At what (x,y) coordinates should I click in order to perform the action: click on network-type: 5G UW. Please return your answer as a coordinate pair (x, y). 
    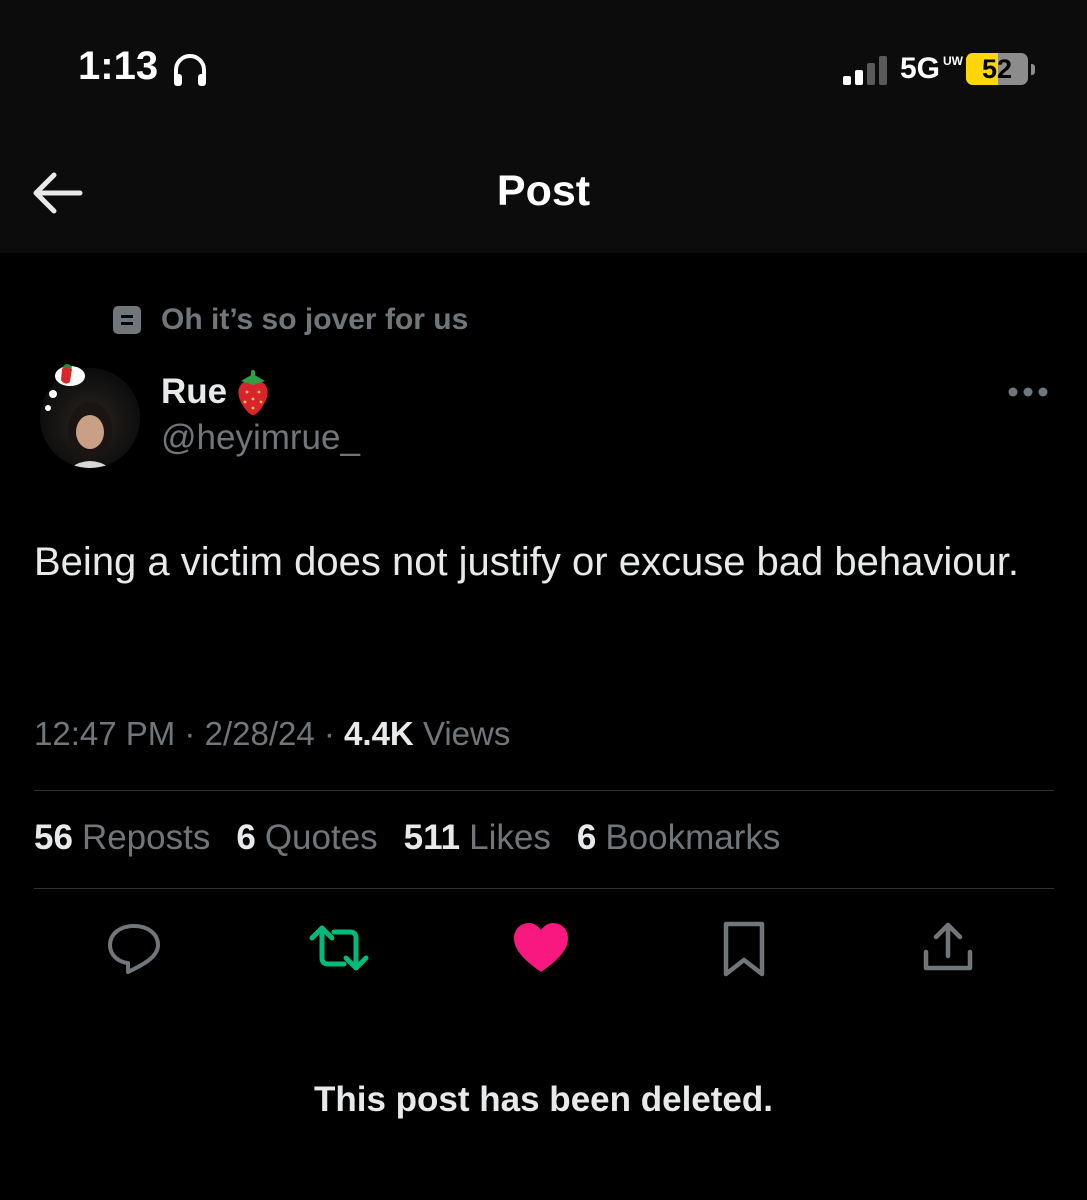
    Looking at the image, I should click on (931, 69).